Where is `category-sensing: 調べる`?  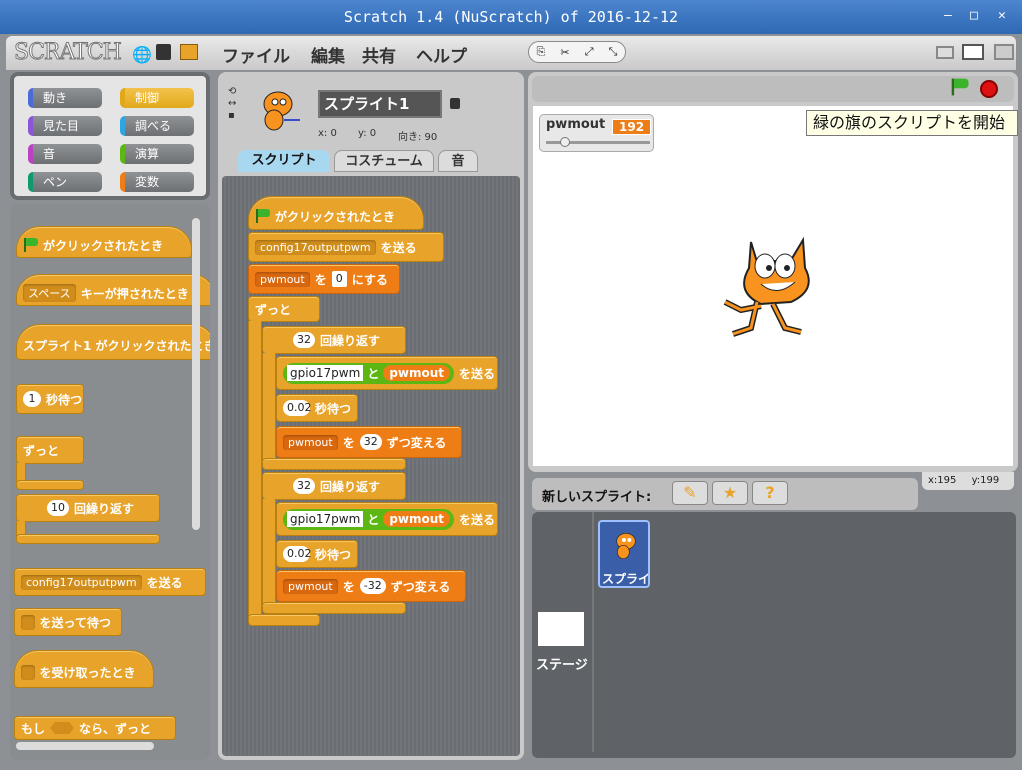 category-sensing: 調べる is located at coordinates (157, 126).